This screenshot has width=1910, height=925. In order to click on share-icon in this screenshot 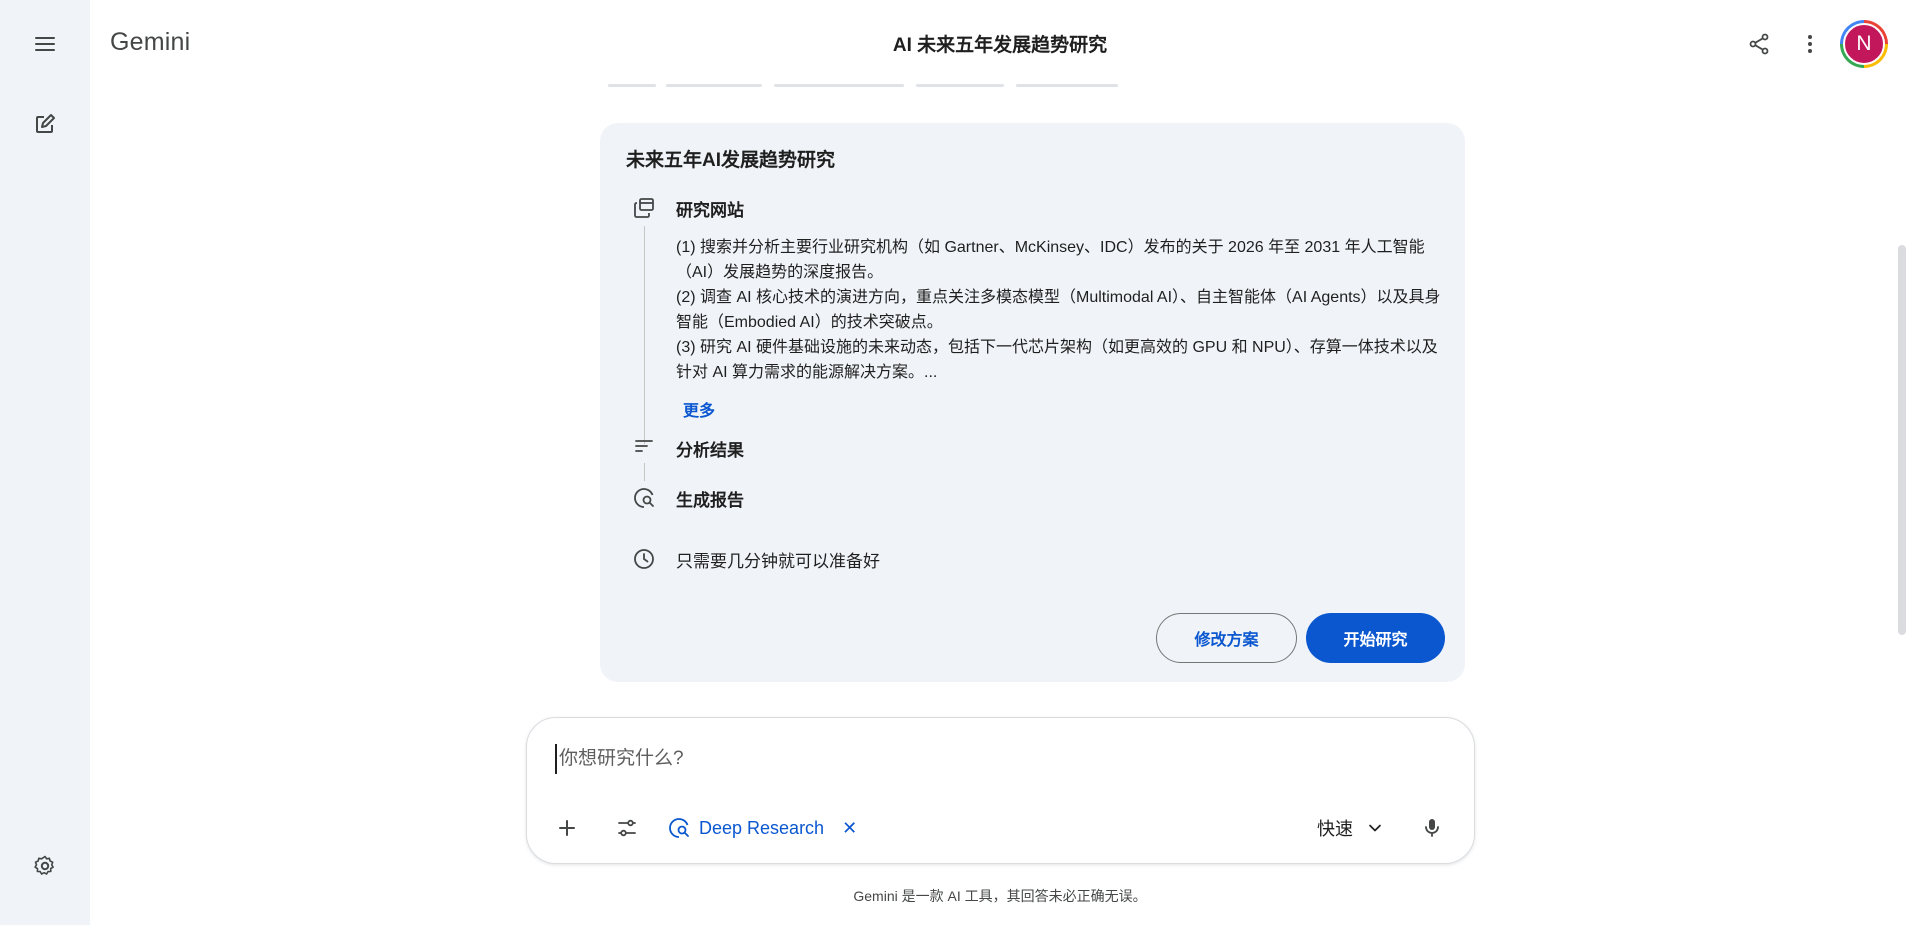, I will do `click(1759, 44)`.